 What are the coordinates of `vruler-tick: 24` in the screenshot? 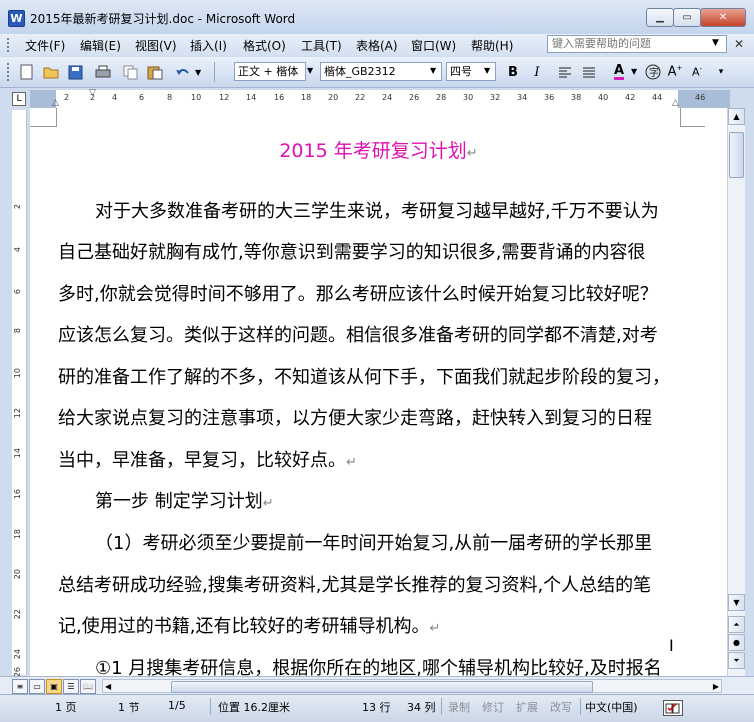 It's located at (17, 654).